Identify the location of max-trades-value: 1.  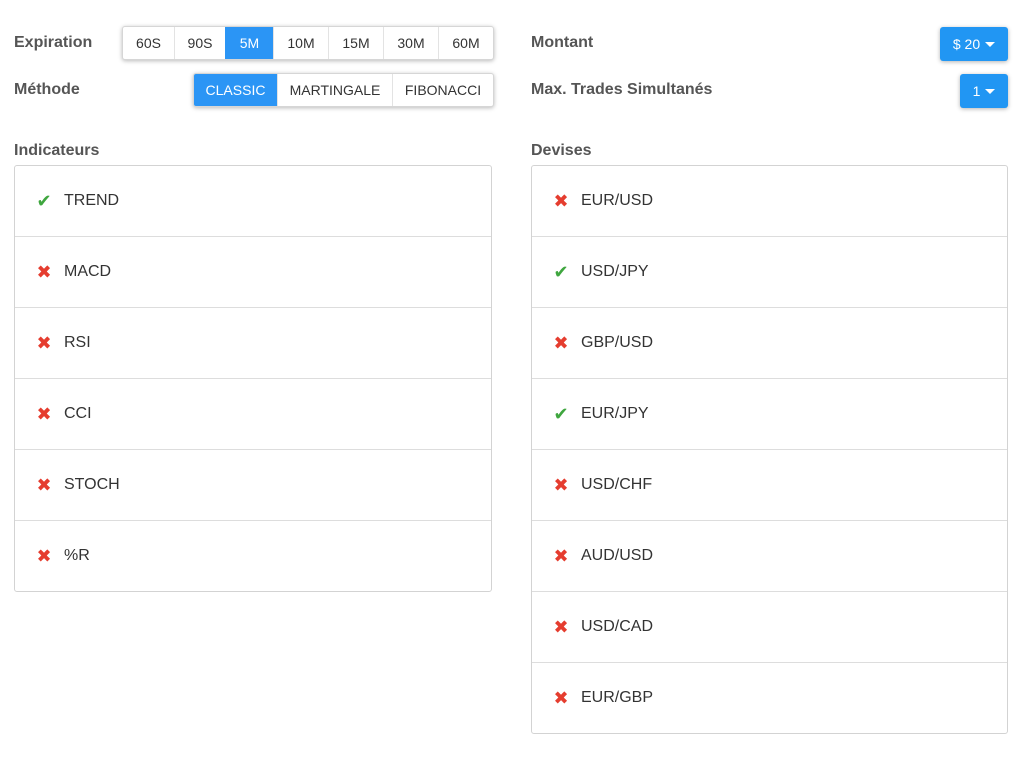
(976, 91).